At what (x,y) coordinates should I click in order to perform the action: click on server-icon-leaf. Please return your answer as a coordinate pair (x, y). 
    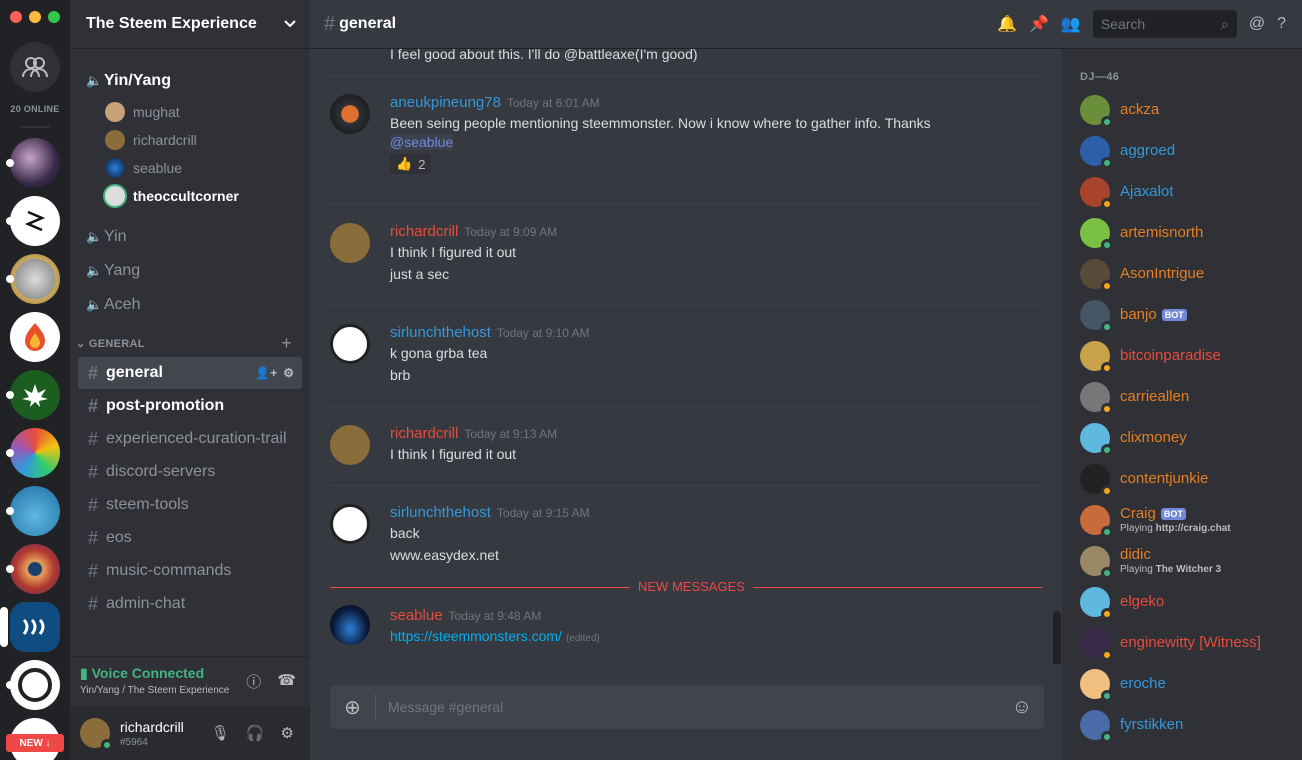
    Looking at the image, I should click on (33, 395).